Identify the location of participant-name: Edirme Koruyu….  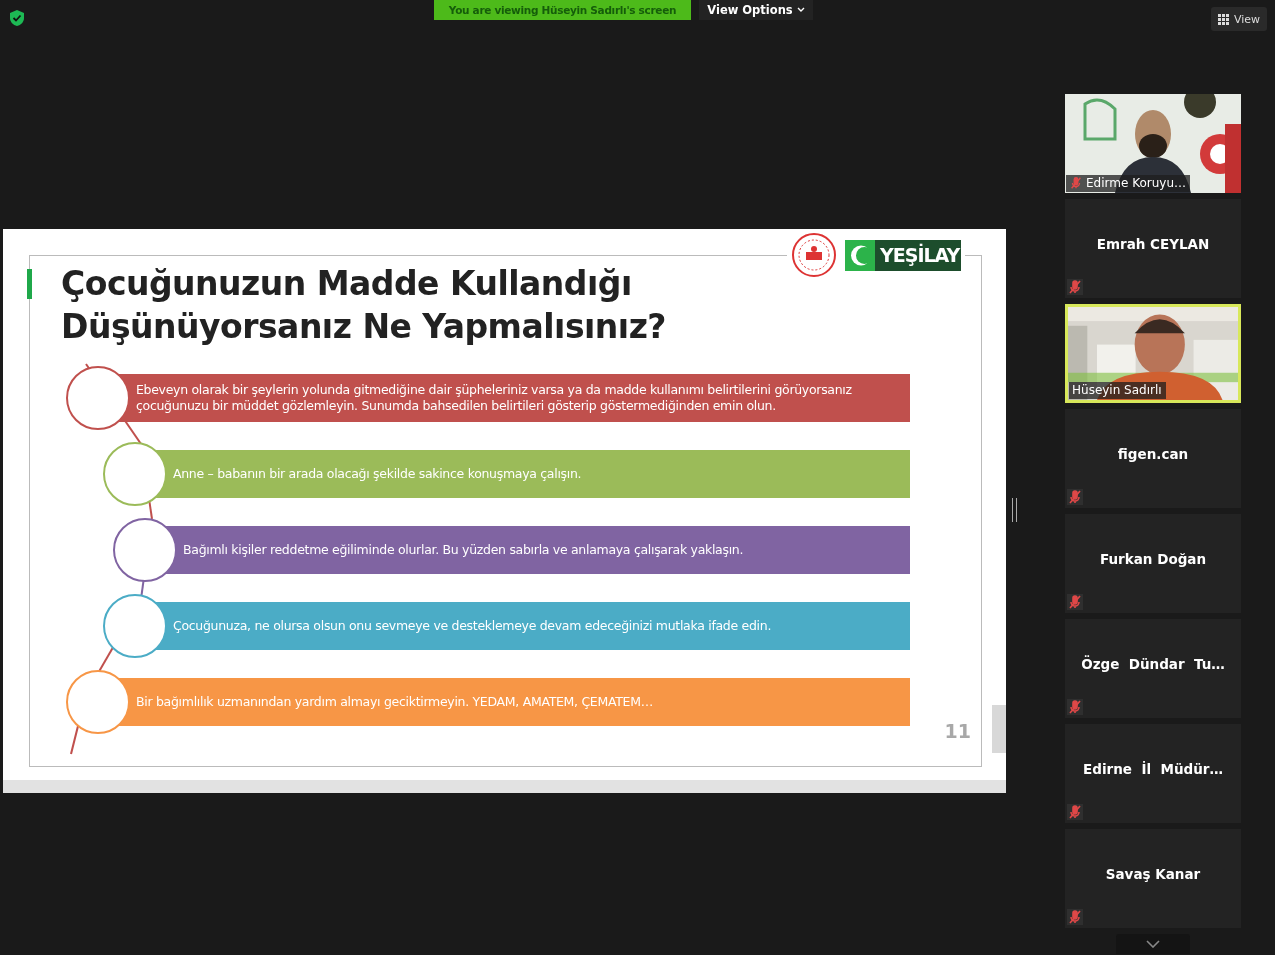
(1128, 183).